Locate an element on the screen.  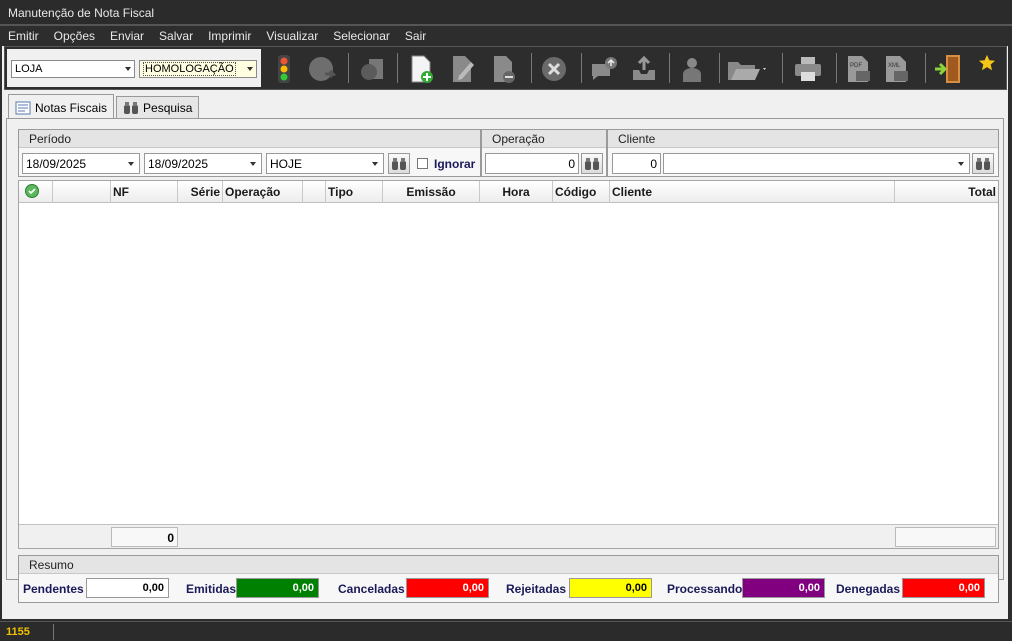
menu-imprimir: Imprimir is located at coordinates (229, 36).